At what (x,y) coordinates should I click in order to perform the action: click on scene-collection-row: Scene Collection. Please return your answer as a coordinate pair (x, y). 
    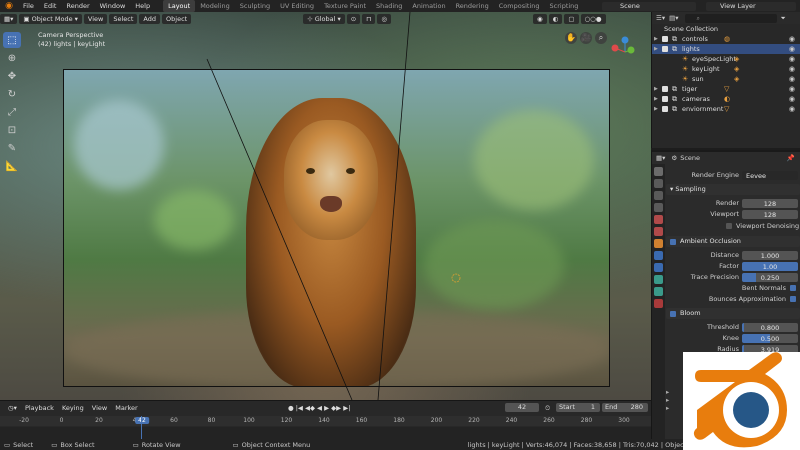
    Looking at the image, I should click on (726, 29).